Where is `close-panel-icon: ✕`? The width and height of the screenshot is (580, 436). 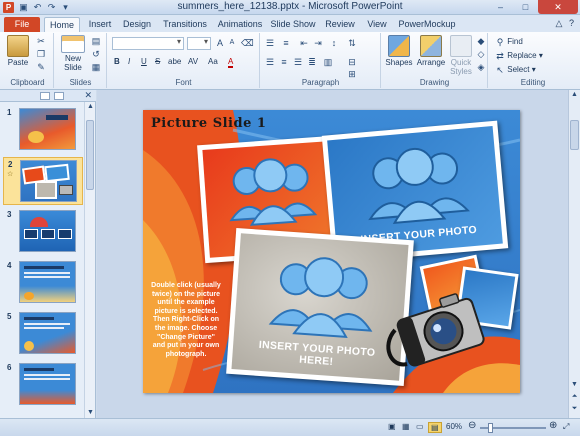
close-panel-icon: ✕ is located at coordinates (88, 95).